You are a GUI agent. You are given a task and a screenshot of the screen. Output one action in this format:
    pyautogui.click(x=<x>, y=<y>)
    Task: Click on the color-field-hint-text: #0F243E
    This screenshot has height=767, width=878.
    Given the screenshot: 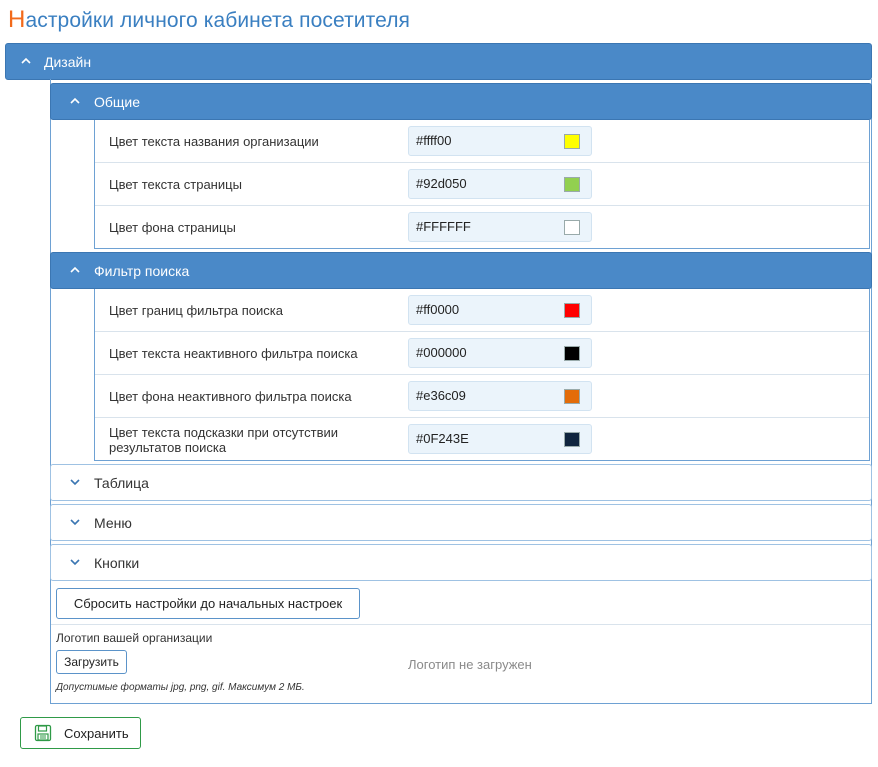 What is the action you would take?
    pyautogui.click(x=500, y=439)
    